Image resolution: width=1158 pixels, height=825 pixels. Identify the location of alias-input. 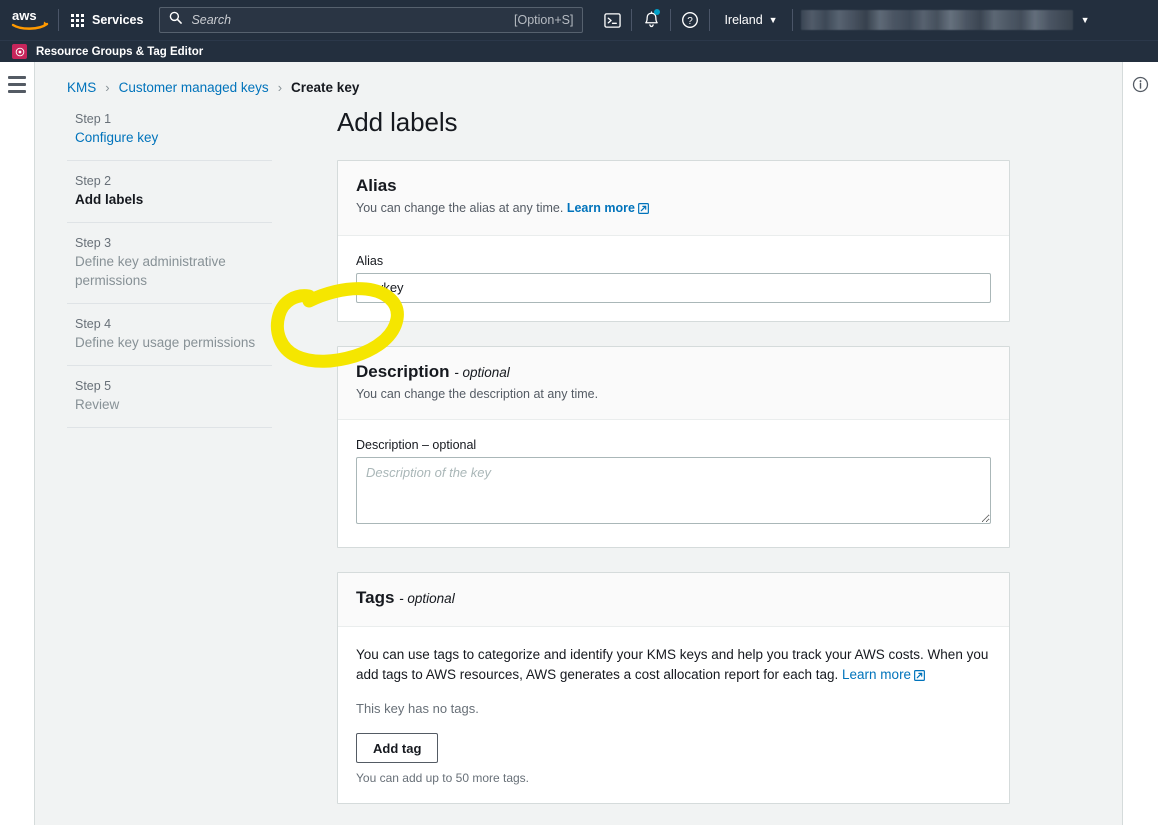
(673, 287).